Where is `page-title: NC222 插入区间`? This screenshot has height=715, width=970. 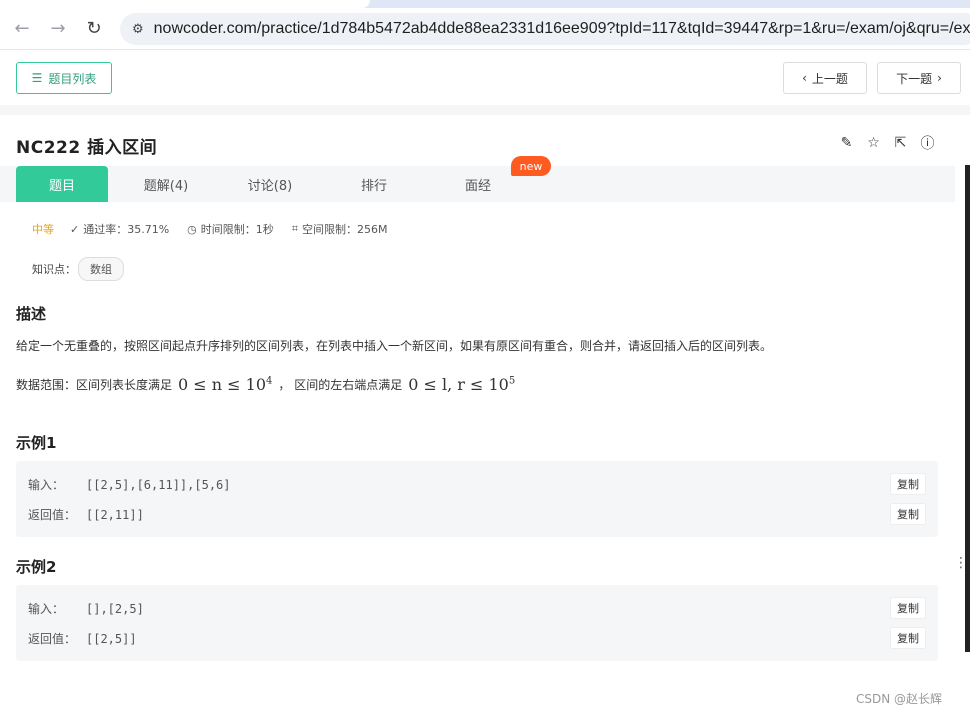
page-title: NC222 插入区间 is located at coordinates (87, 148).